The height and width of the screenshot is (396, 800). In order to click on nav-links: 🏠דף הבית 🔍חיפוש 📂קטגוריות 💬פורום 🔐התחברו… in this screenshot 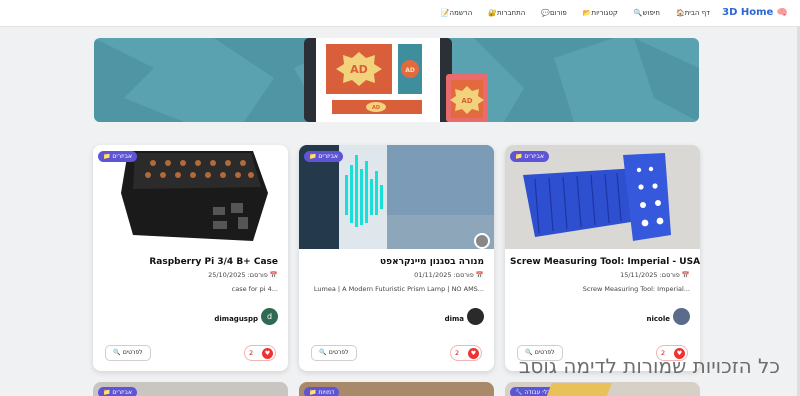, I will do `click(574, 13)`.